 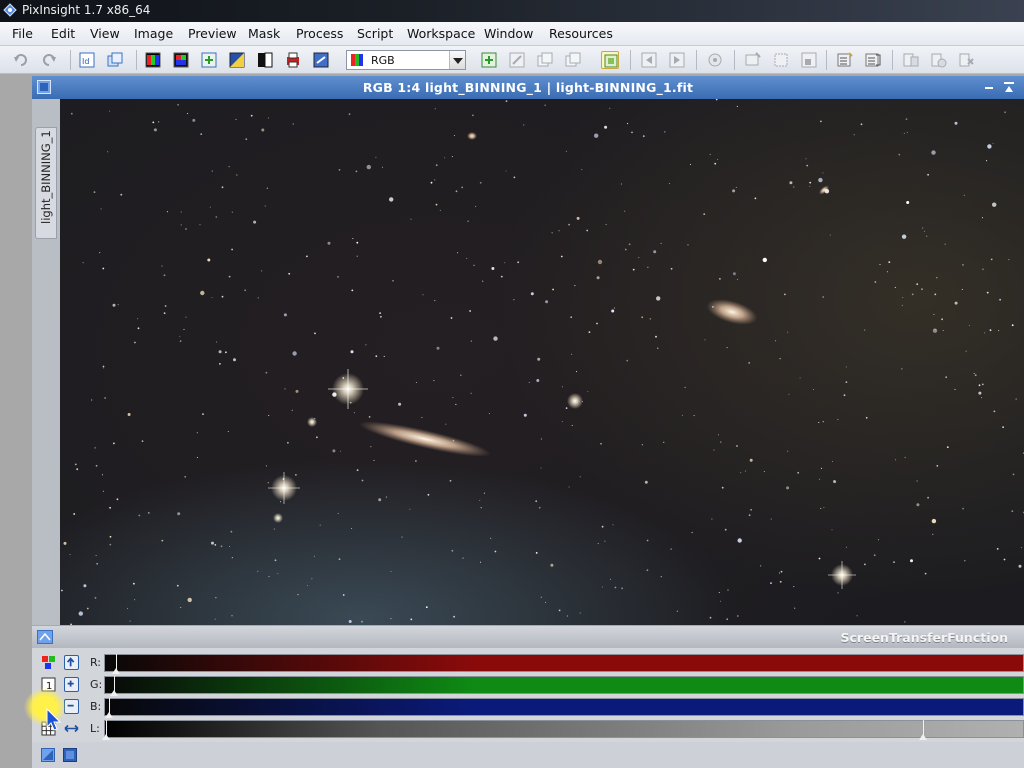 What do you see at coordinates (545, 60) in the screenshot?
I see `copy-preview-icon` at bounding box center [545, 60].